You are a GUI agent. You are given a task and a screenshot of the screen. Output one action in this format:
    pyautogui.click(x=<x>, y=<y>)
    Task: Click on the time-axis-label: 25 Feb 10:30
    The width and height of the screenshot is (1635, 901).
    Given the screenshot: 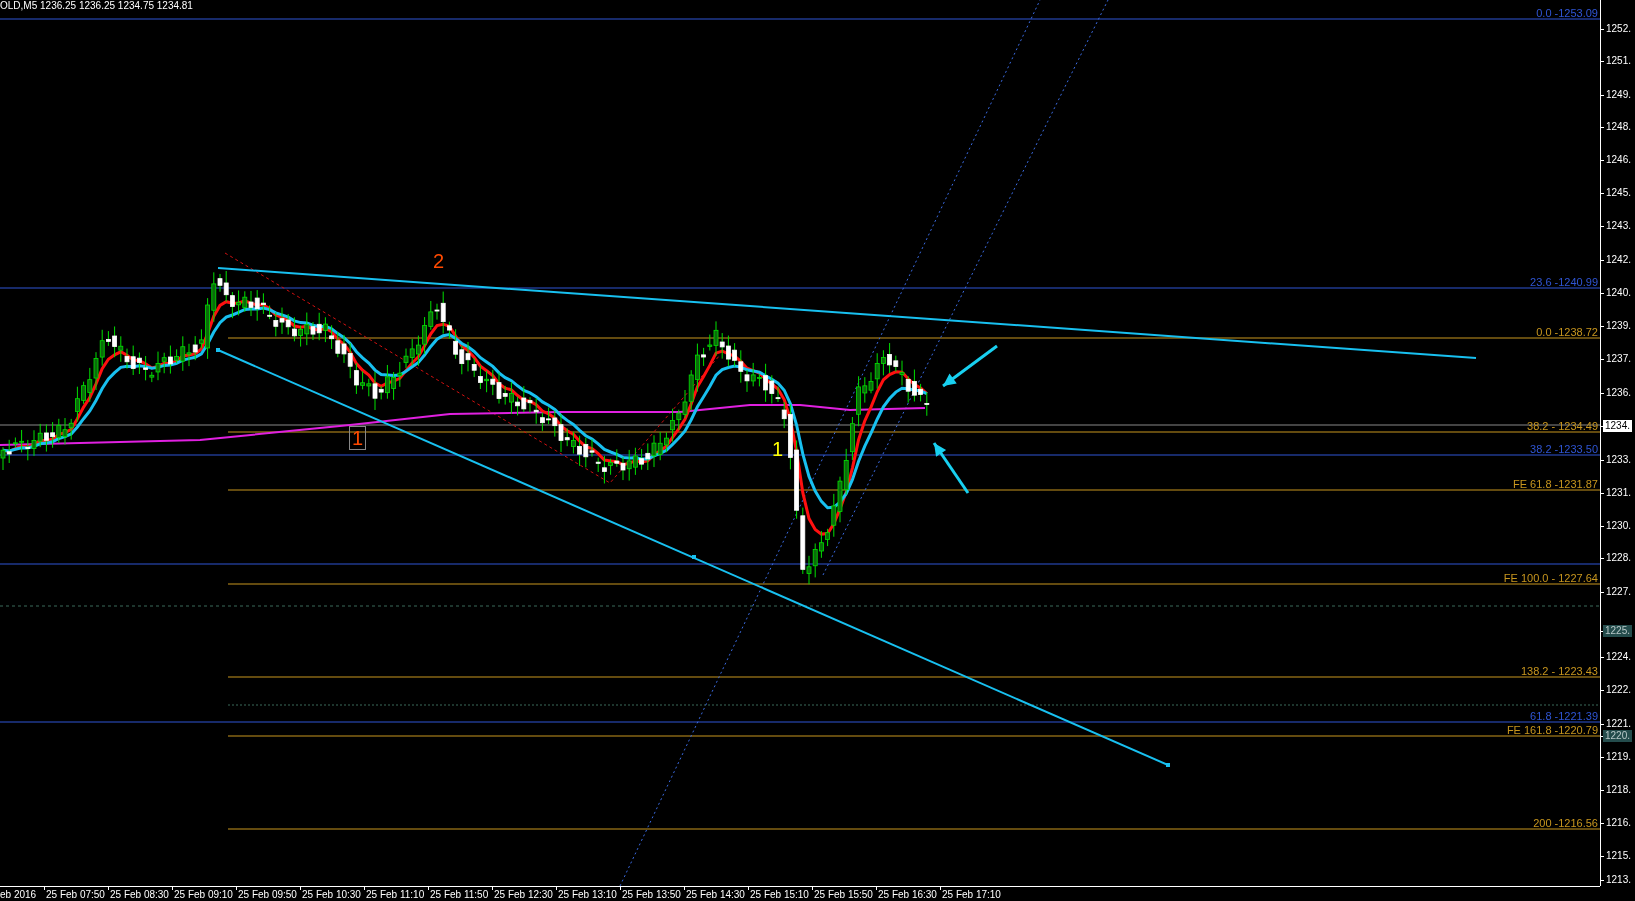 What is the action you would take?
    pyautogui.click(x=331, y=894)
    